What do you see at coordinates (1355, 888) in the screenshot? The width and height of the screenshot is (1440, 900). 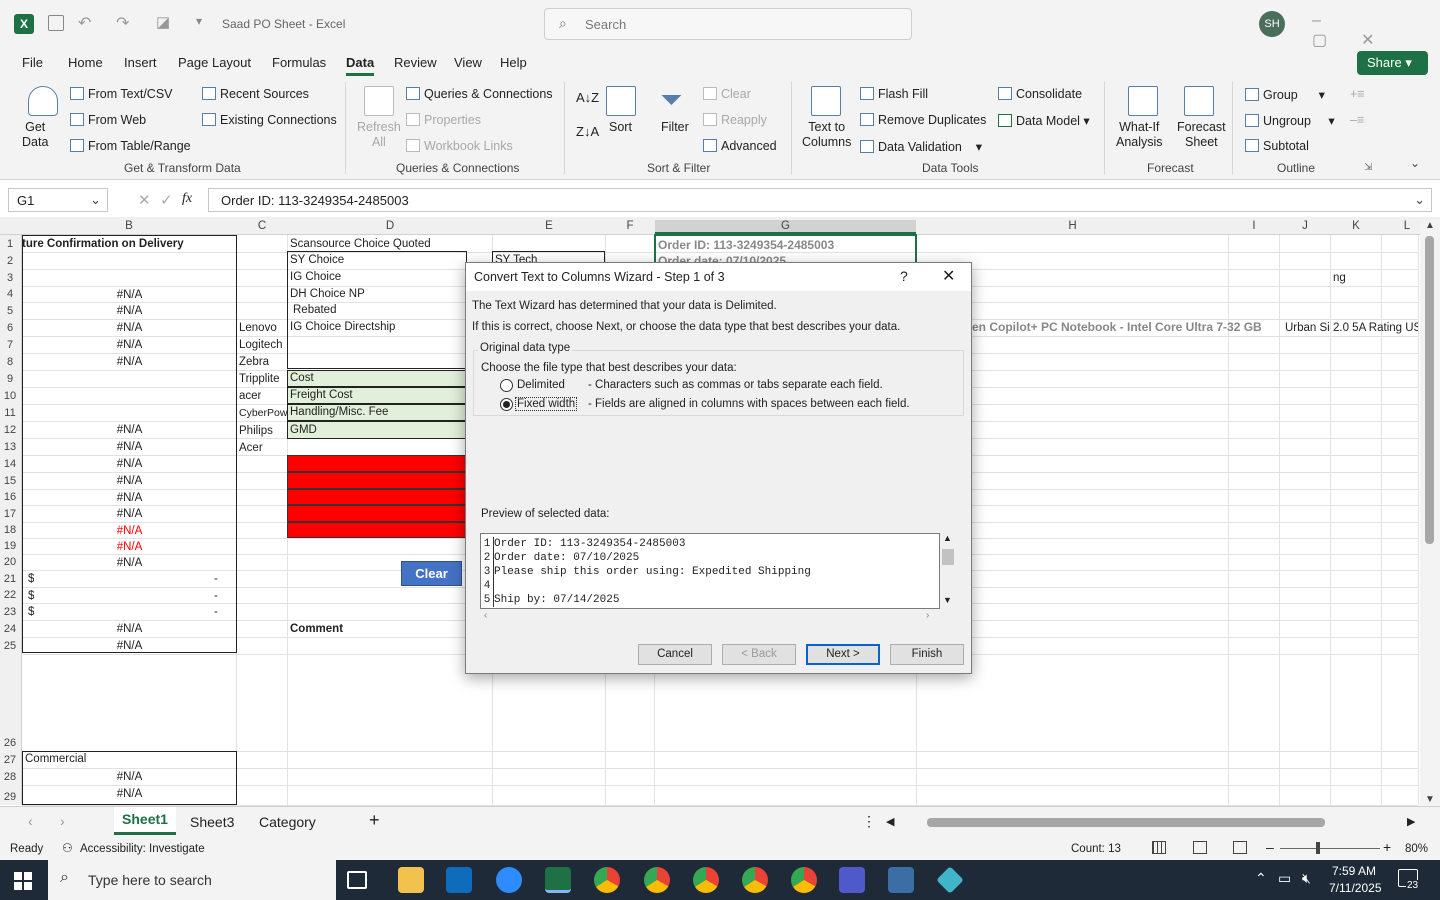 I see `clock-date: 7/11/2025` at bounding box center [1355, 888].